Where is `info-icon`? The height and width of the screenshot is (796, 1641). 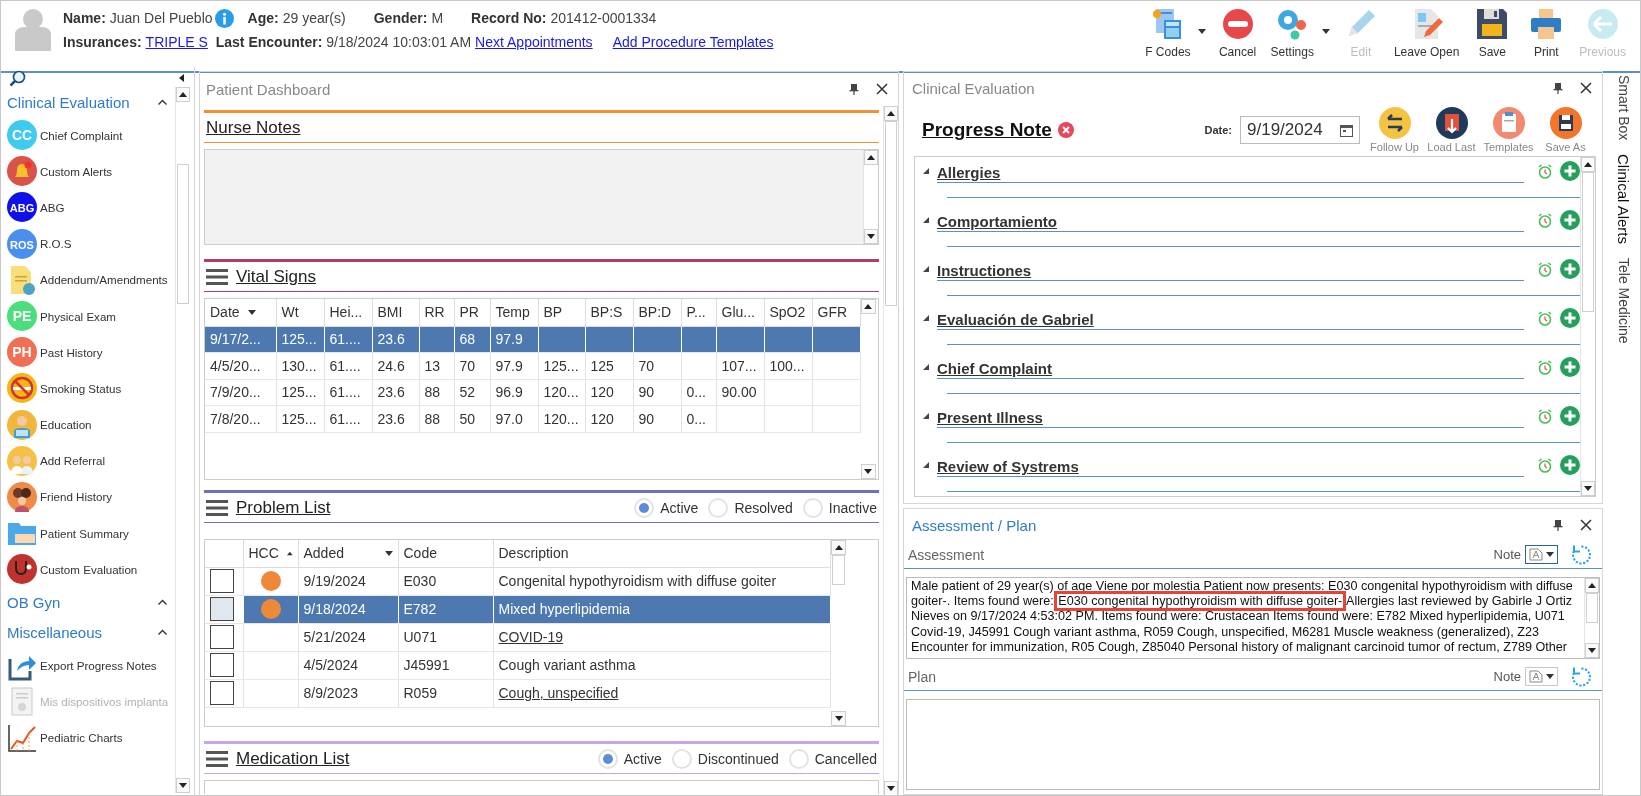
info-icon is located at coordinates (224, 18).